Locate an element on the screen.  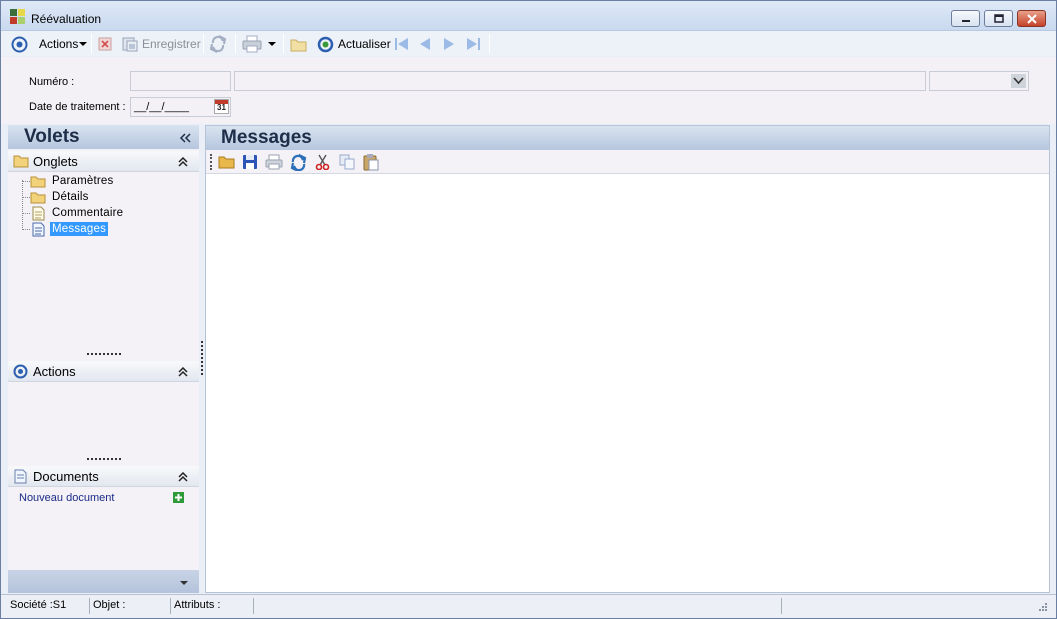
toolbar-grip is located at coordinates (211, 162).